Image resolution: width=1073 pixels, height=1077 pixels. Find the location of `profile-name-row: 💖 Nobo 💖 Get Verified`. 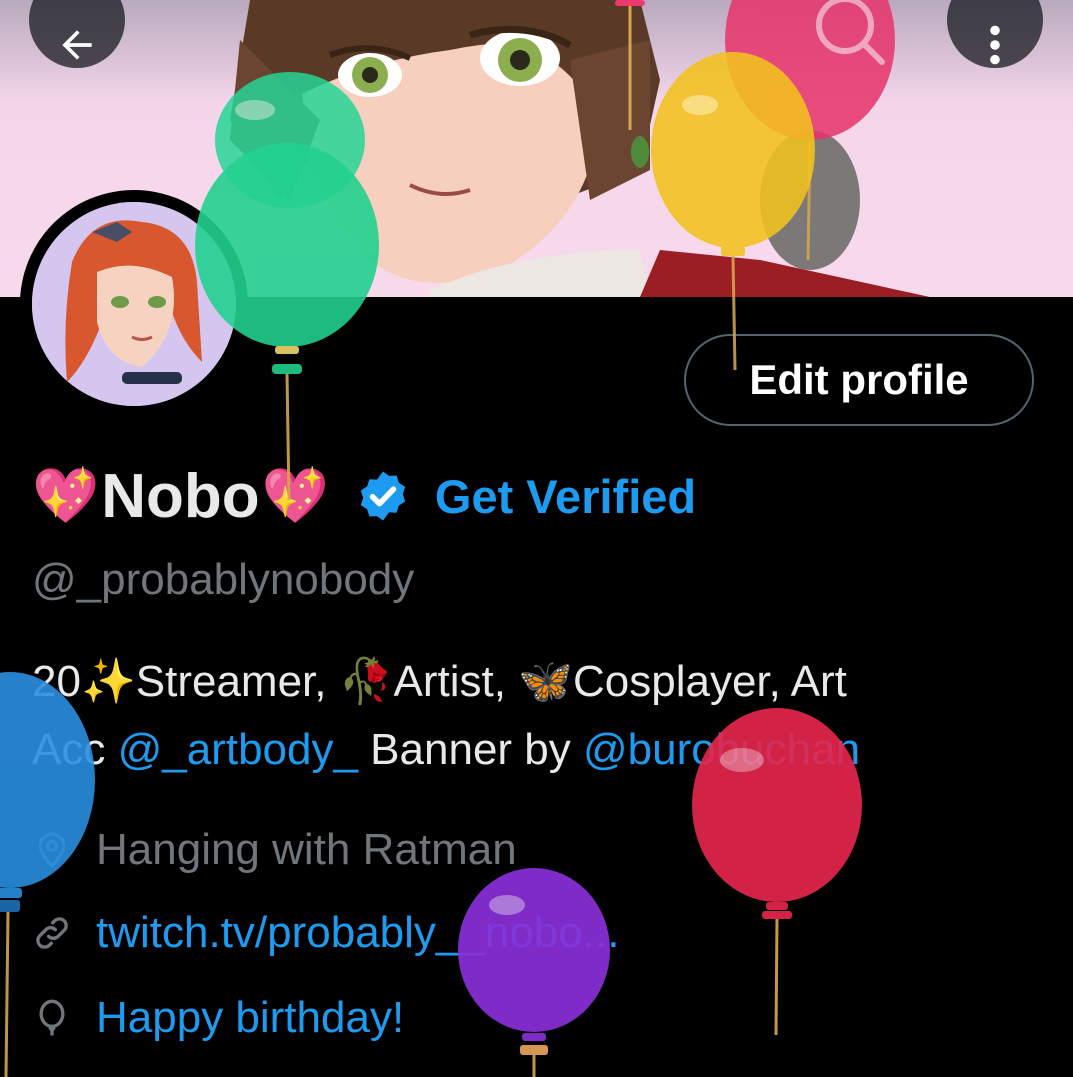

profile-name-row: 💖 Nobo 💖 Get Verified is located at coordinates (364, 496).